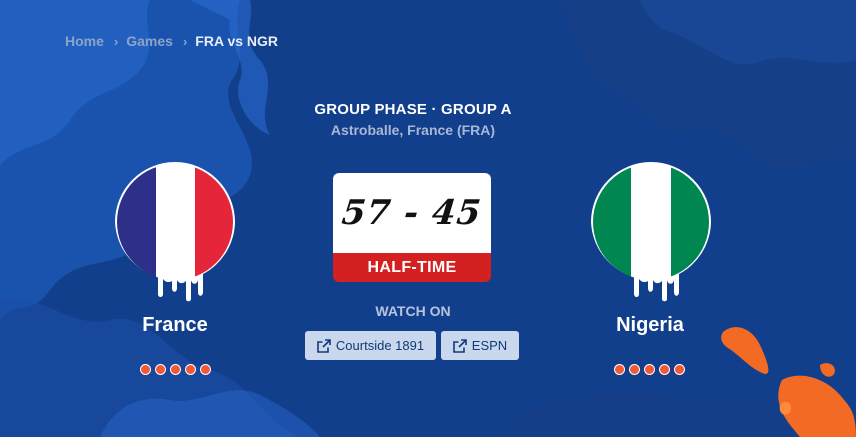  Describe the element at coordinates (413, 130) in the screenshot. I see `match-venue: Astroballe, France (FRA)` at that location.